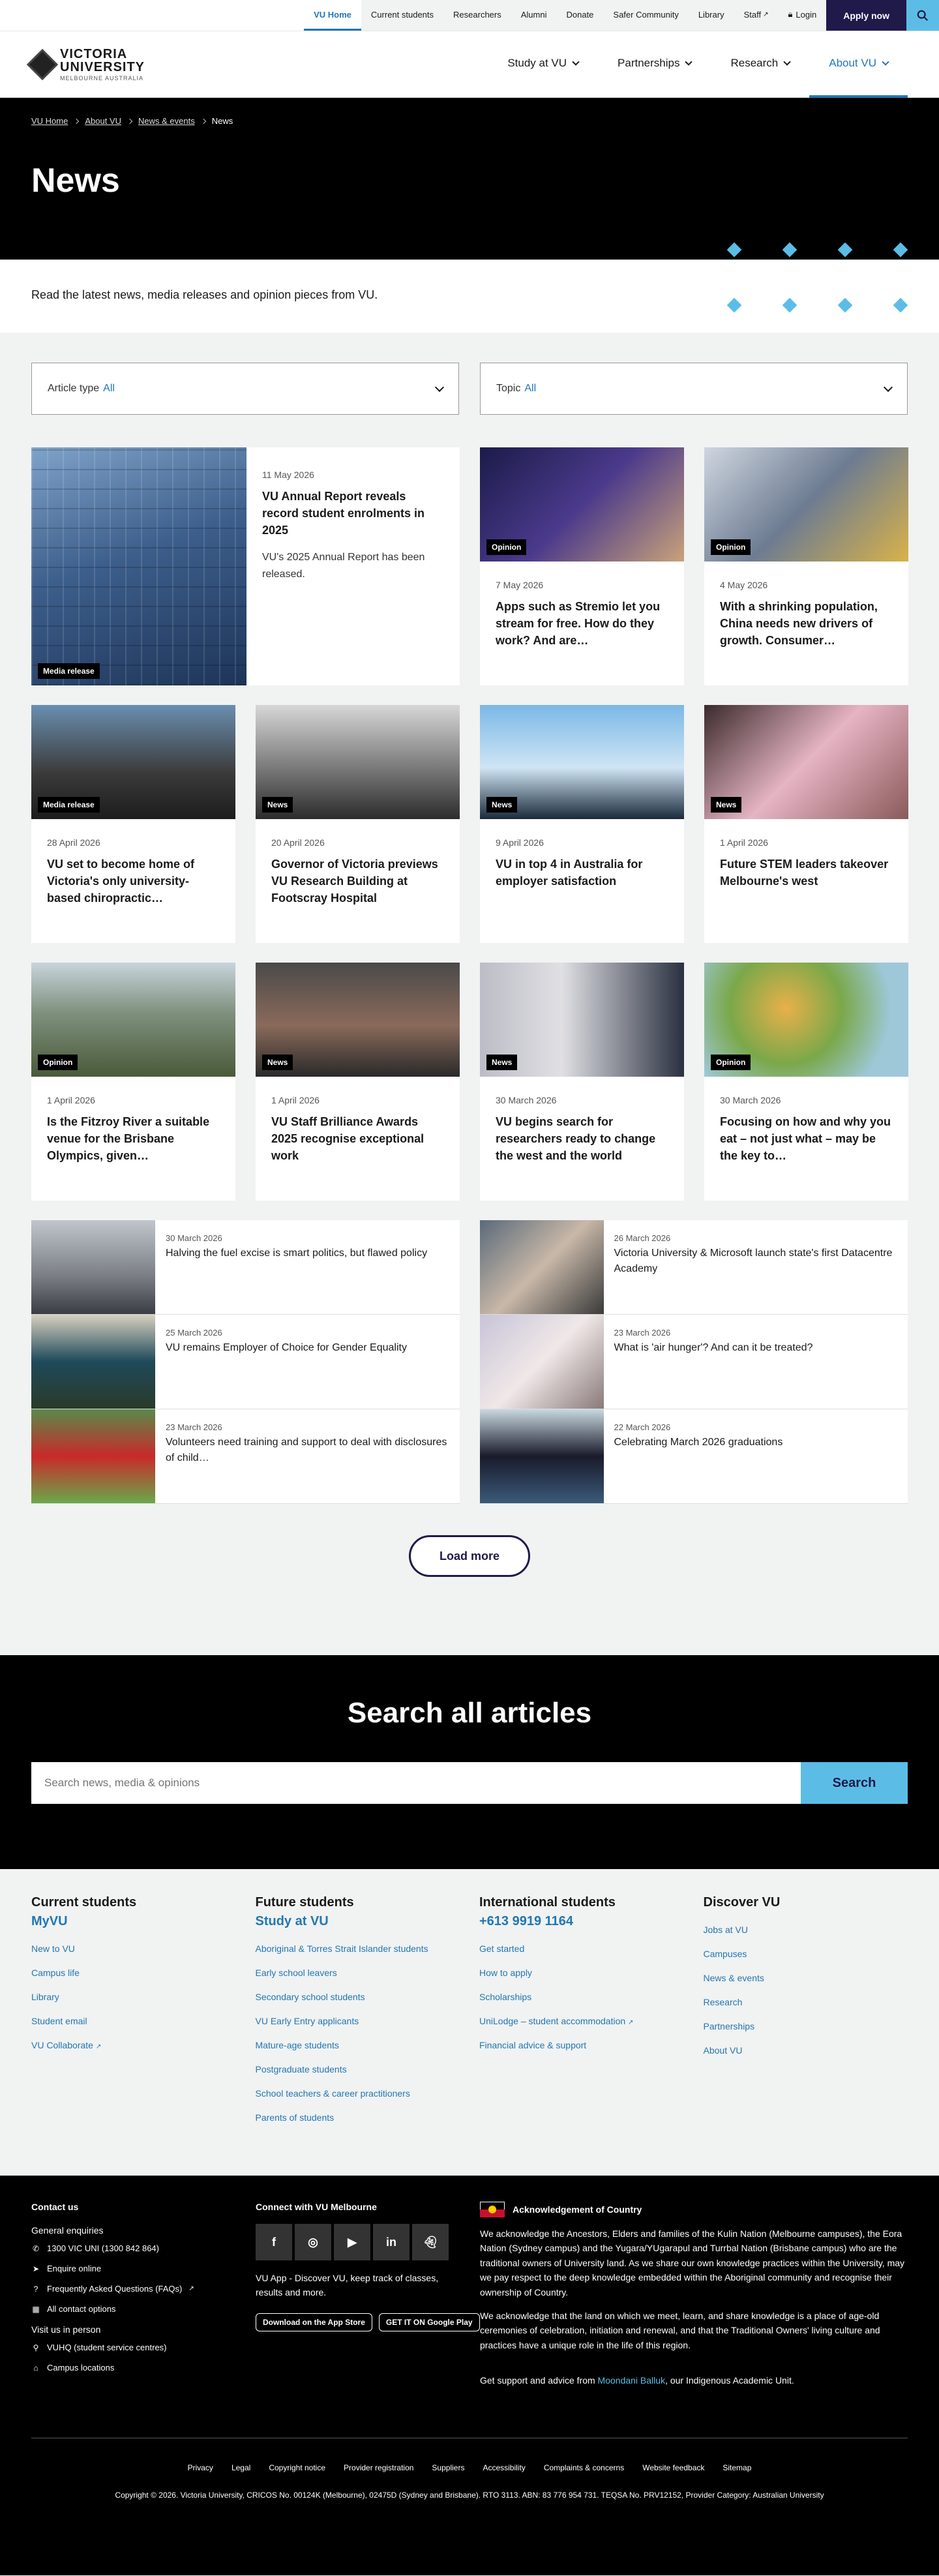  What do you see at coordinates (581, 1973) in the screenshot?
I see `sitemap-link: How to apply` at bounding box center [581, 1973].